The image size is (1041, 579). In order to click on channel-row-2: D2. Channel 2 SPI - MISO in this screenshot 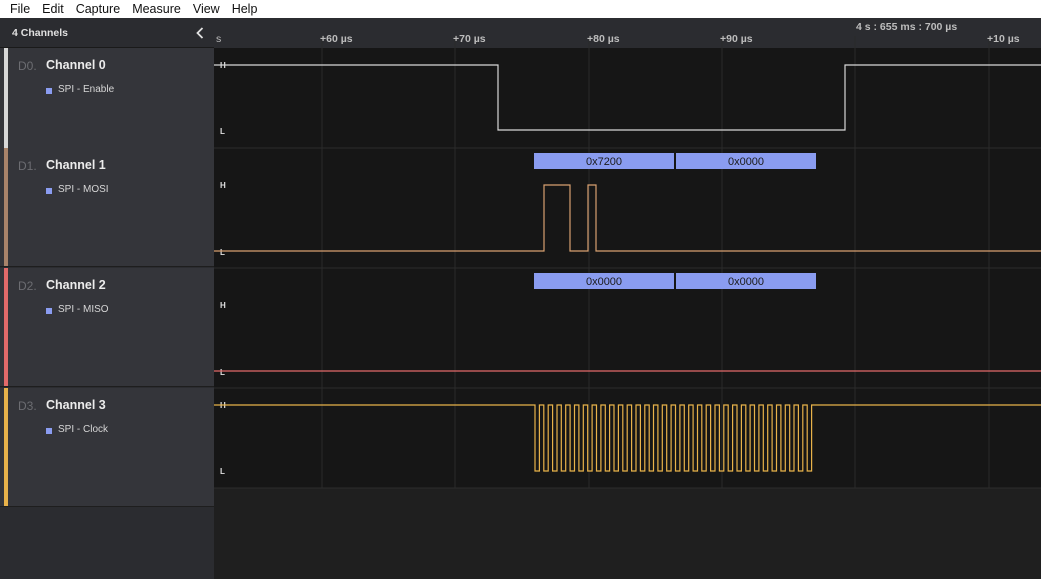, I will do `click(107, 327)`.